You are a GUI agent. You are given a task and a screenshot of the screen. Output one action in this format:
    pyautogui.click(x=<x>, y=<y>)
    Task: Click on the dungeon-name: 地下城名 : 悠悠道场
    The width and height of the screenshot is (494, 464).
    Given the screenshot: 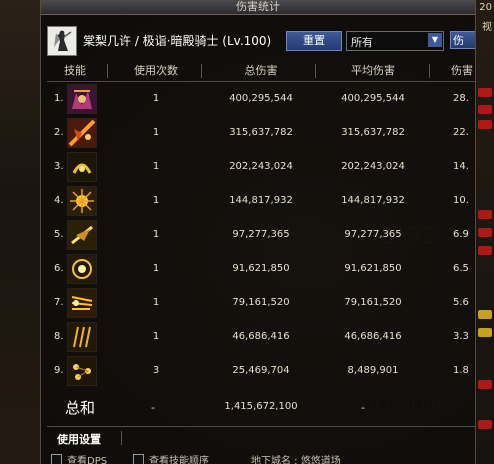 What is the action you would take?
    pyautogui.click(x=296, y=460)
    